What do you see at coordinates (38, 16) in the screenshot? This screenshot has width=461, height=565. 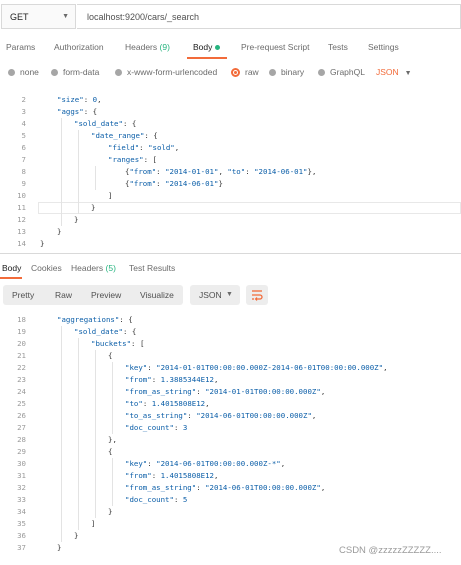 I see `method-select: GET ▼` at bounding box center [38, 16].